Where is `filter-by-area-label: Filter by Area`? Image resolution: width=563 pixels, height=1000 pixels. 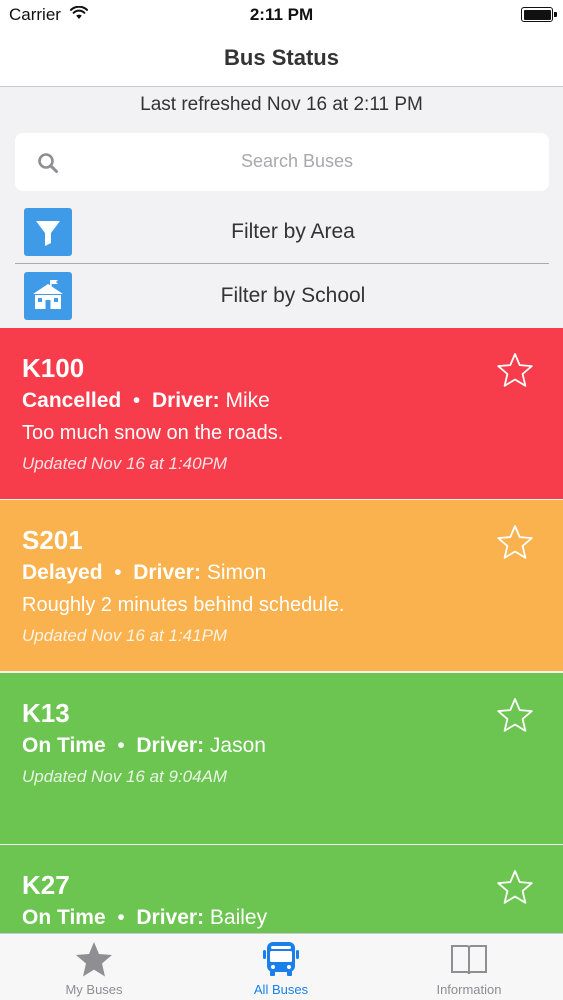 filter-by-area-label: Filter by Area is located at coordinates (293, 231).